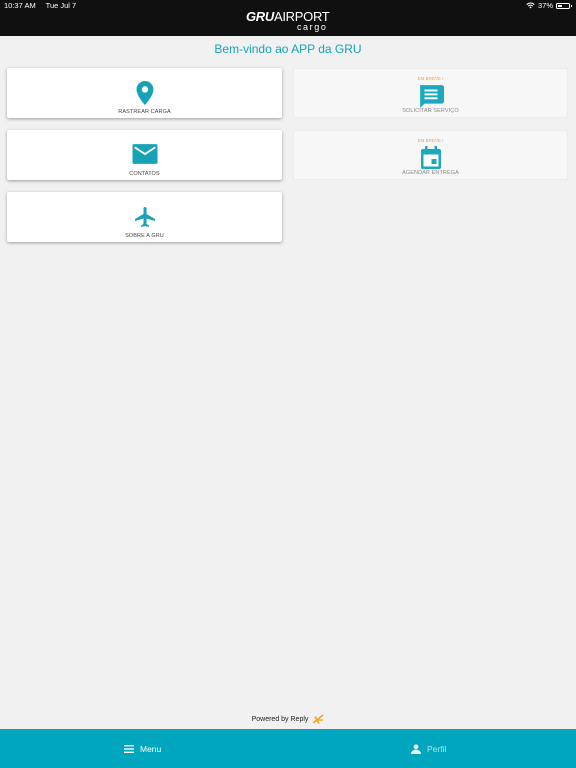 The image size is (576, 768). Describe the element at coordinates (545, 5) in the screenshot. I see `battery-percent: 37%` at that location.